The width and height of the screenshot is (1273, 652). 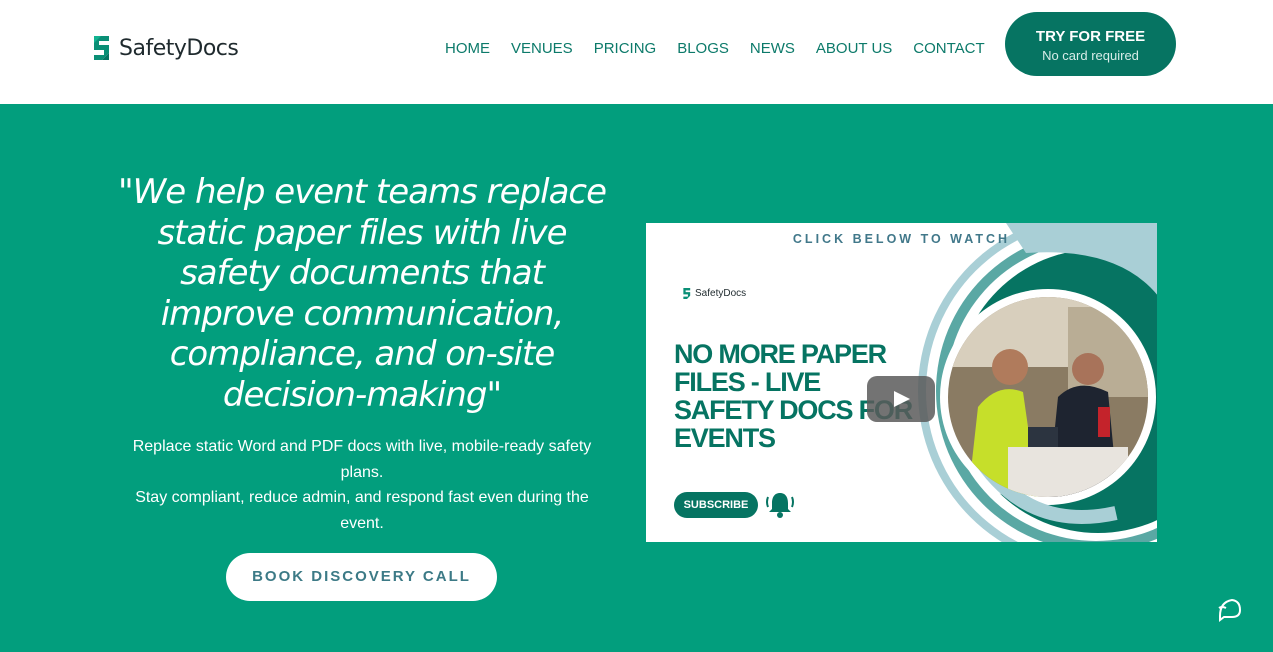 I want to click on nav-about-us: ABOUT US, so click(x=854, y=48).